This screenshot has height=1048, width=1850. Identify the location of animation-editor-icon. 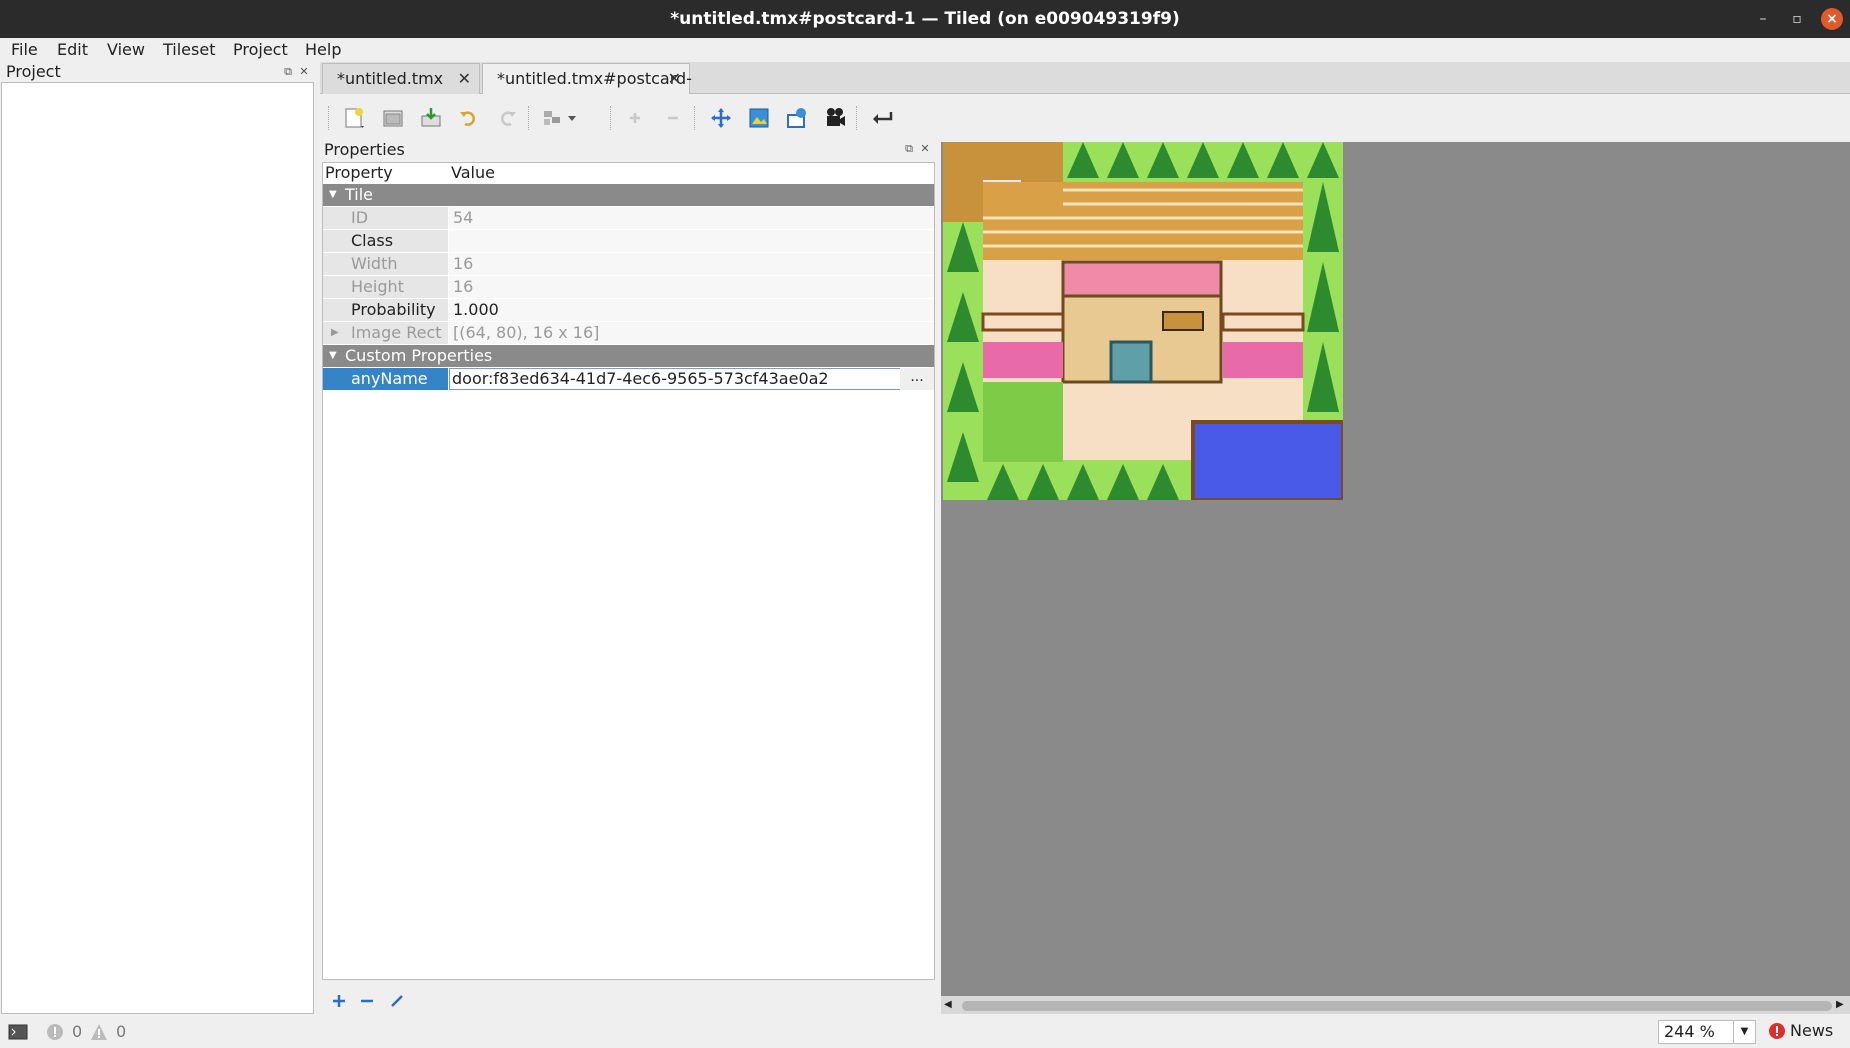
(835, 118).